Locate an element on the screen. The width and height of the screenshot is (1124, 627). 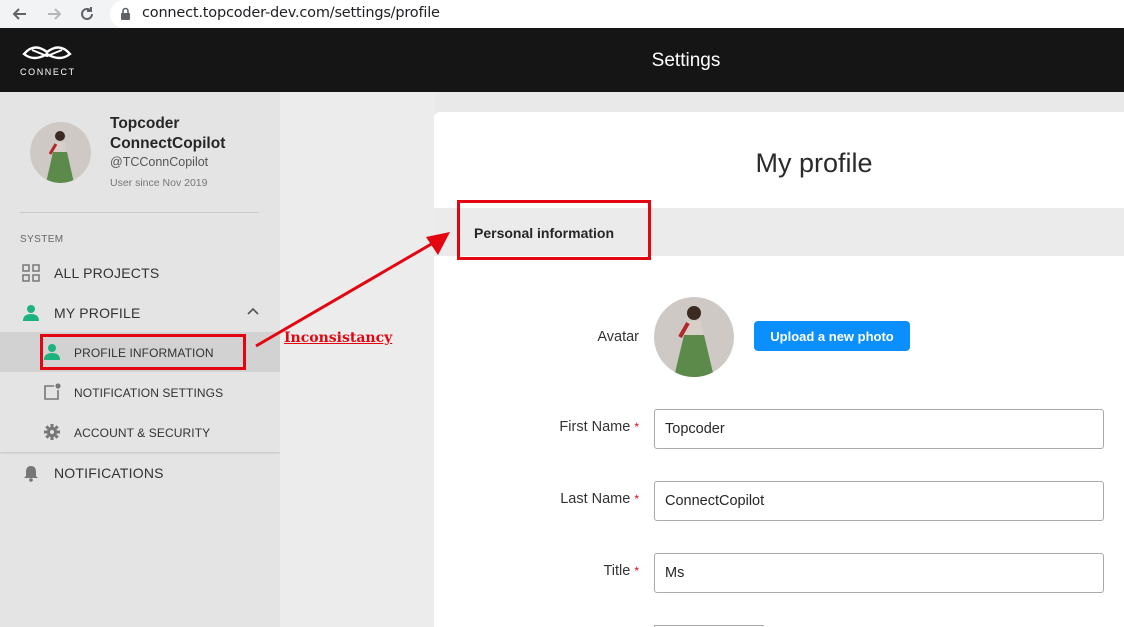
profile-avatar is located at coordinates (694, 337).